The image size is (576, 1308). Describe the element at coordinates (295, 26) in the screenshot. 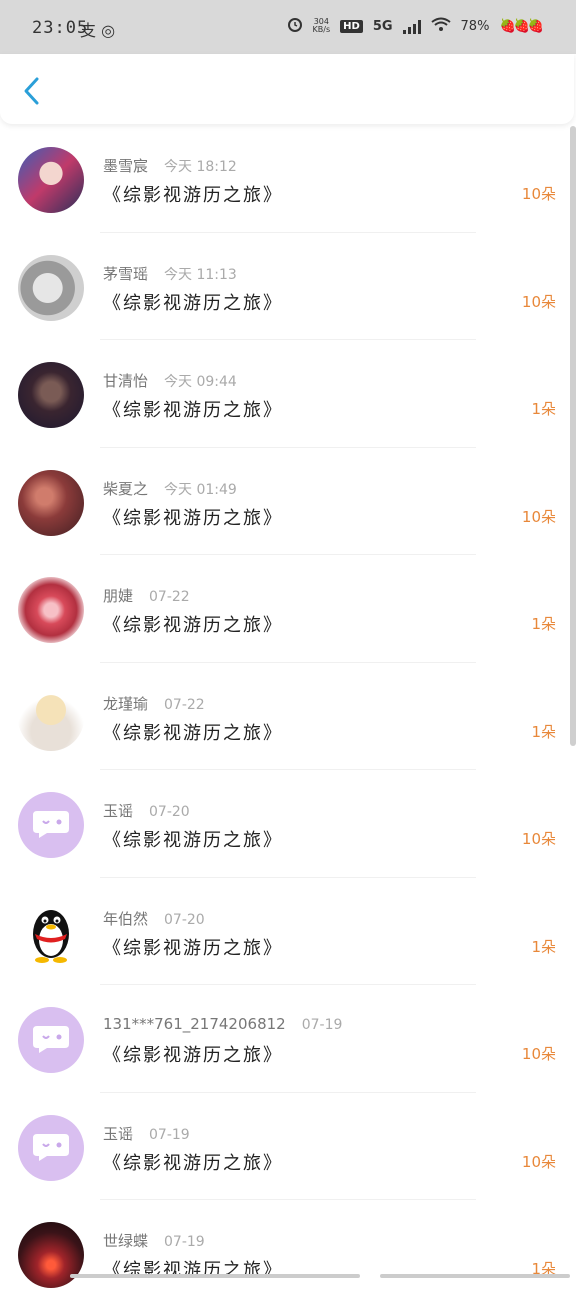

I see `alarm-icon` at that location.